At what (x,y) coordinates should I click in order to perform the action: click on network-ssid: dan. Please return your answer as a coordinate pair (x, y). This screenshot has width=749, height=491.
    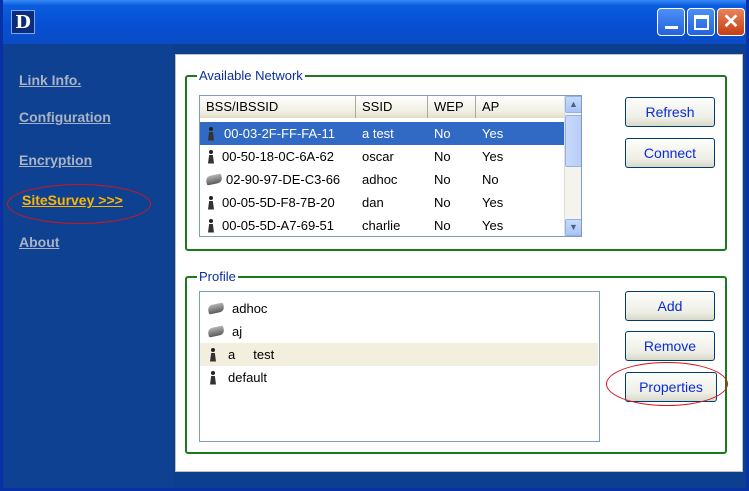
    Looking at the image, I should click on (373, 202).